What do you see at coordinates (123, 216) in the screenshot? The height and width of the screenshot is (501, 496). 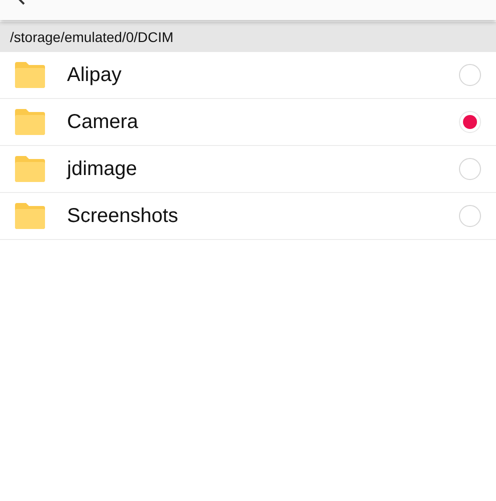 I see `folder-name: Screenshots` at bounding box center [123, 216].